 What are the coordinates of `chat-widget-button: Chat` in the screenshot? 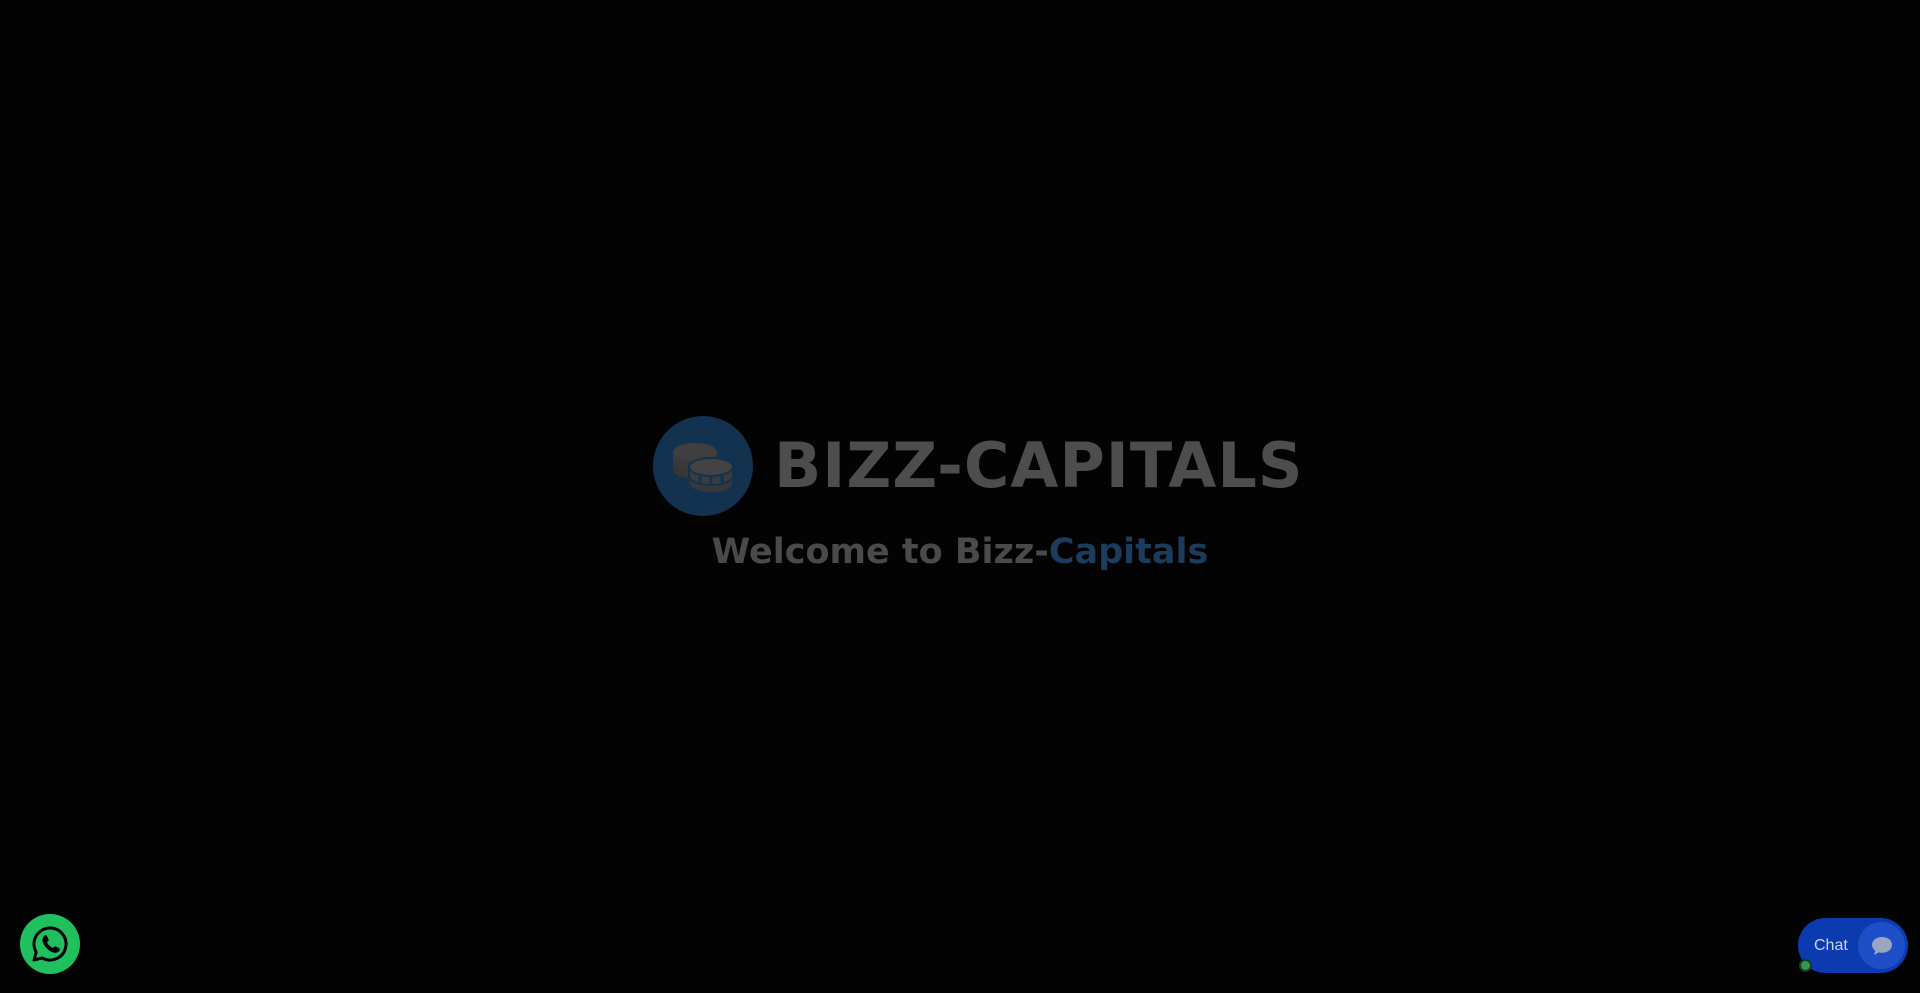 It's located at (1853, 945).